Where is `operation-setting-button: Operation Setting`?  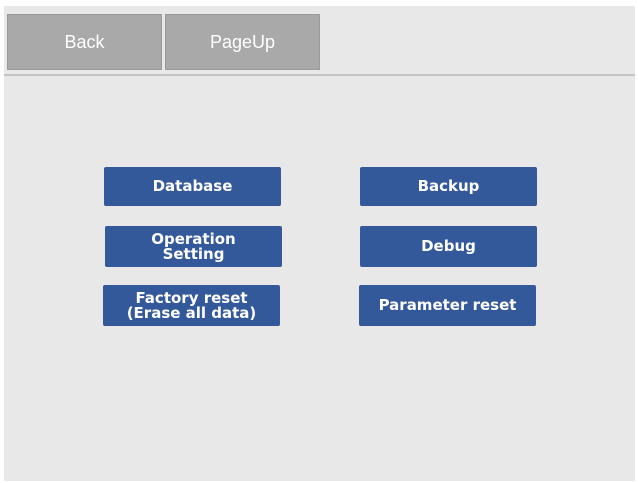 operation-setting-button: Operation Setting is located at coordinates (193, 246).